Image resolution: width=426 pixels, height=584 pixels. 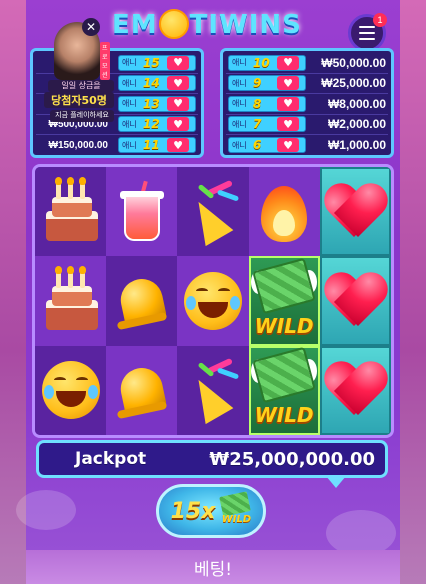 What do you see at coordinates (261, 62) in the screenshot?
I see `paytable-count: 10` at bounding box center [261, 62].